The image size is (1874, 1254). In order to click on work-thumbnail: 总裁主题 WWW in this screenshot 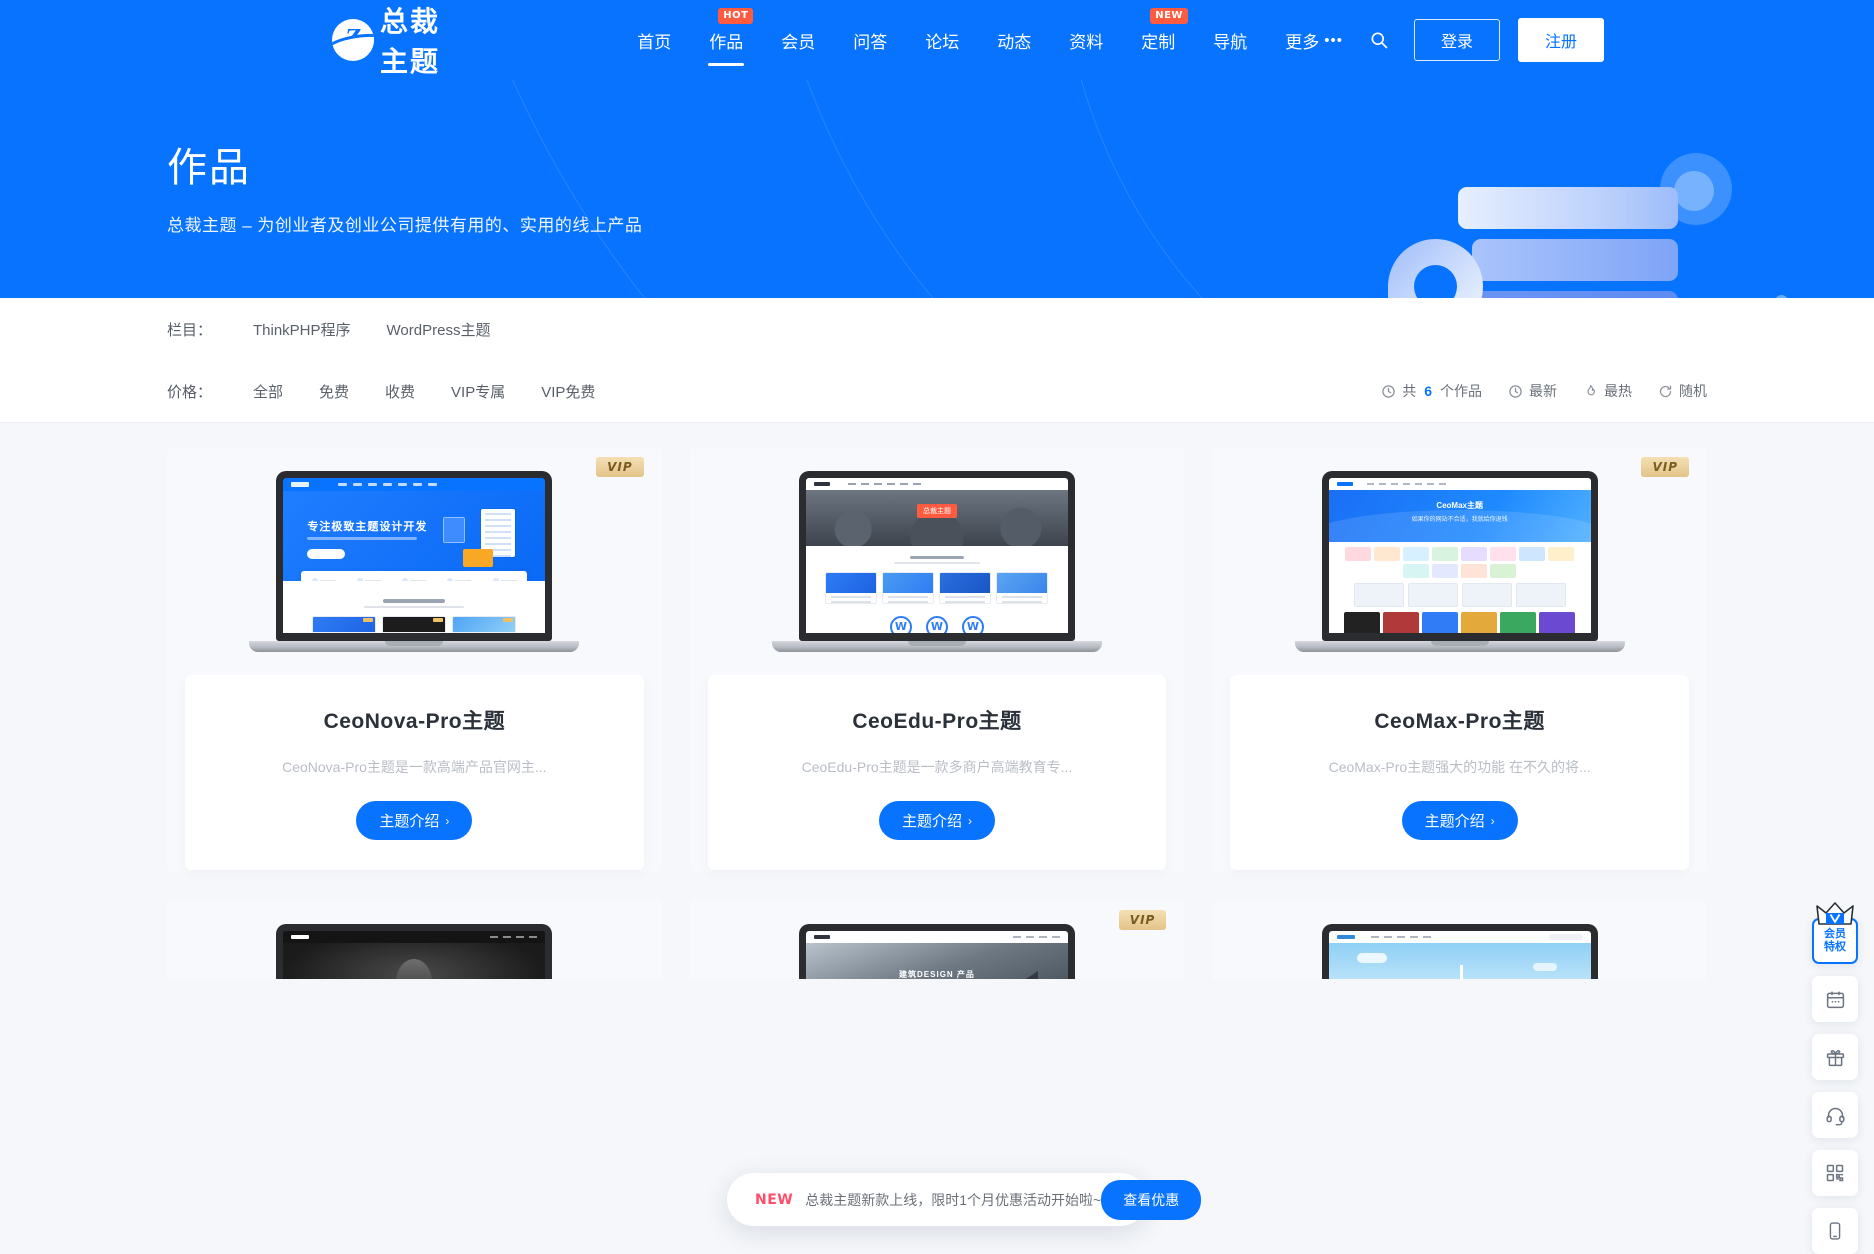, I will do `click(937, 561)`.